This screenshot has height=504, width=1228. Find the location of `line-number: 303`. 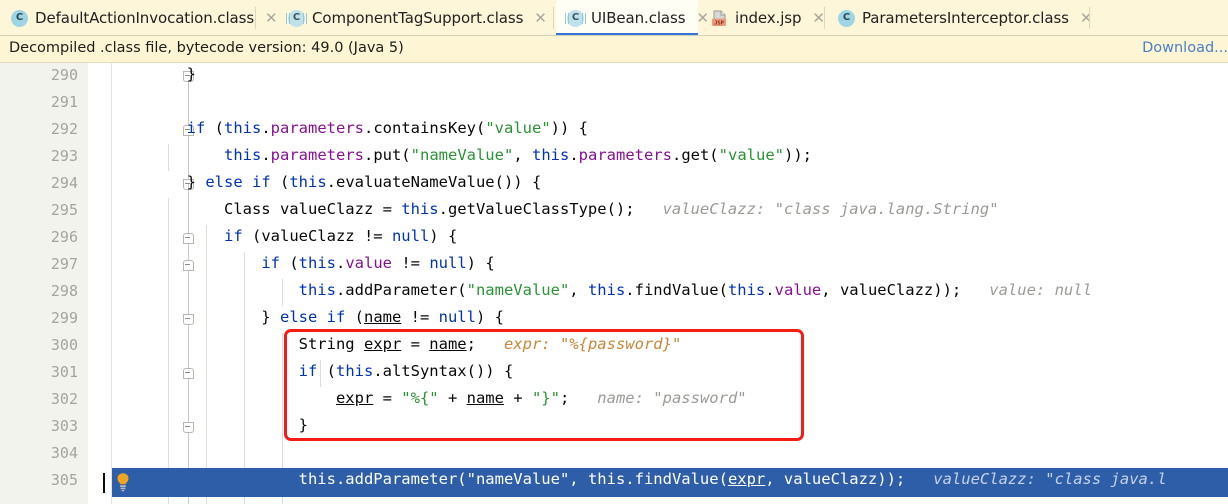

line-number: 303 is located at coordinates (64, 426).